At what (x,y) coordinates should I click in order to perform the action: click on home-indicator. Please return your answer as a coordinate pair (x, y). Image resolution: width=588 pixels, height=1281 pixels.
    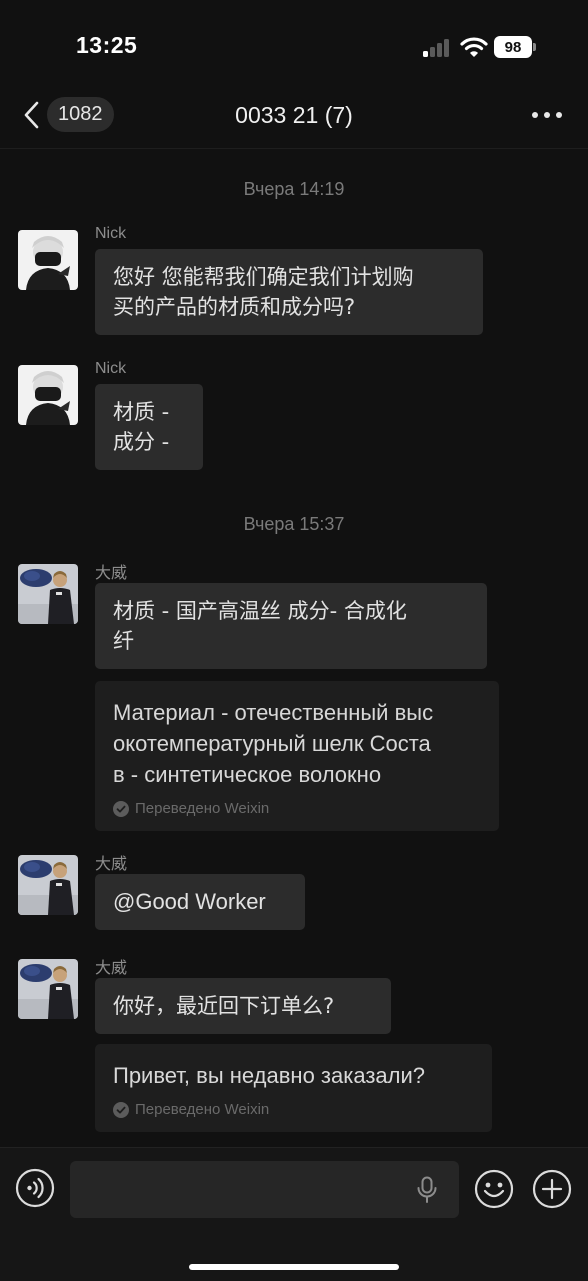
    Looking at the image, I should click on (294, 1267).